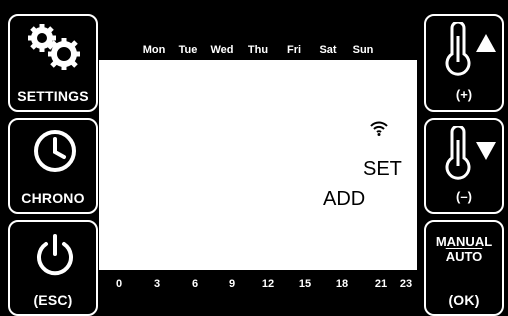 The image size is (508, 316). I want to click on hour-label: 9, so click(232, 284).